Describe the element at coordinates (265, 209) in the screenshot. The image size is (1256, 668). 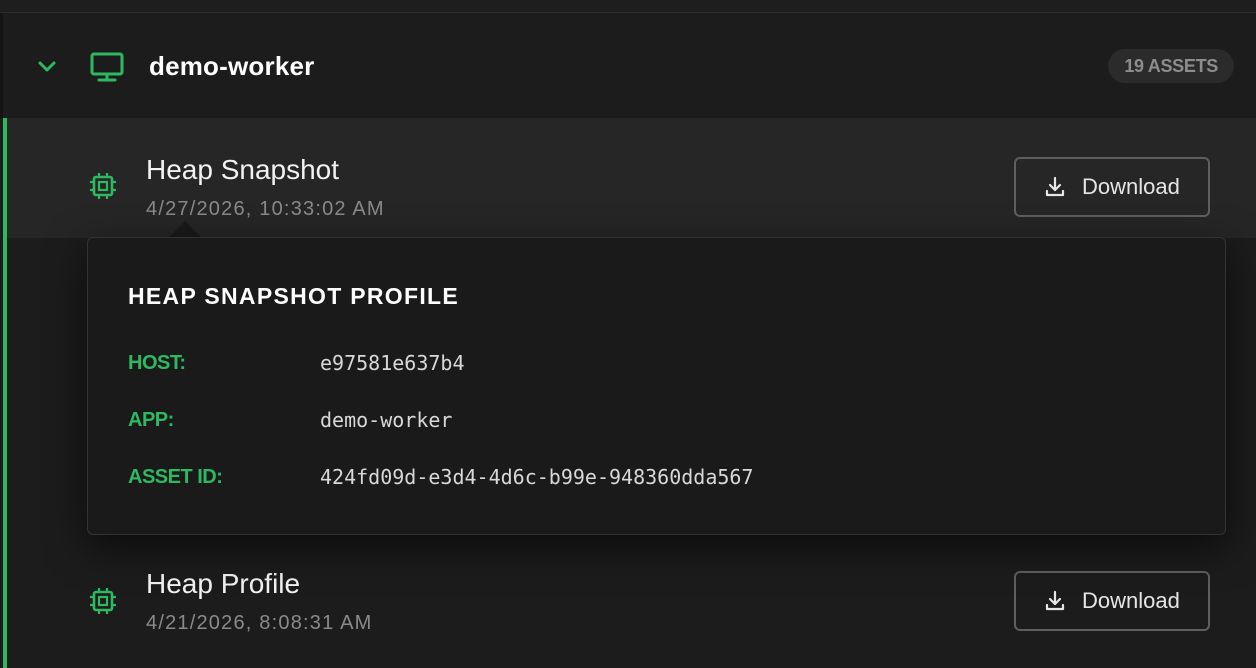
I see `asset-date: 4/27/2026, 10:33:02 AM` at that location.